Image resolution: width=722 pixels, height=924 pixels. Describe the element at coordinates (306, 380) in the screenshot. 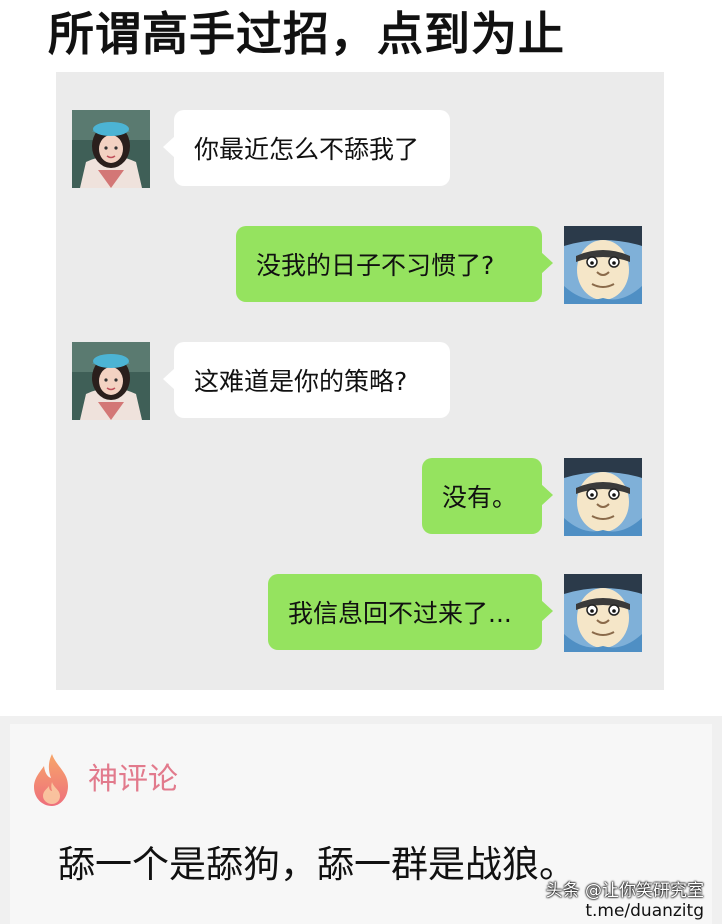

I see `message-bubble: 这难道是你的策略?` at that location.